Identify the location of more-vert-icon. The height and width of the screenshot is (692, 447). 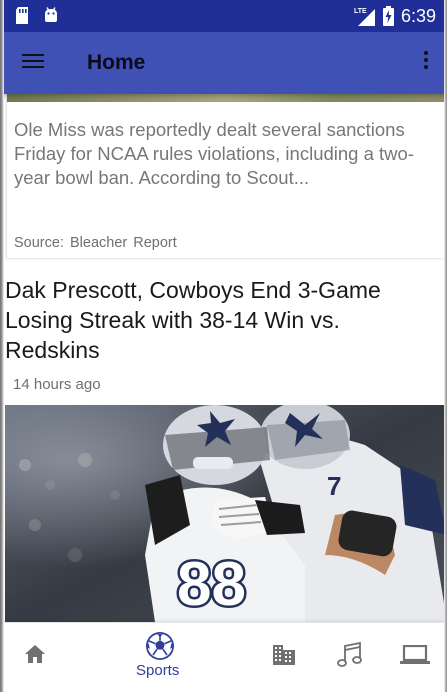
(426, 63).